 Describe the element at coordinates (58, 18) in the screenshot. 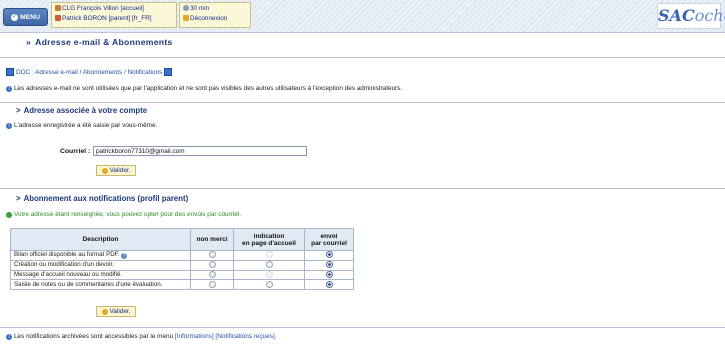

I see `user-icon` at that location.